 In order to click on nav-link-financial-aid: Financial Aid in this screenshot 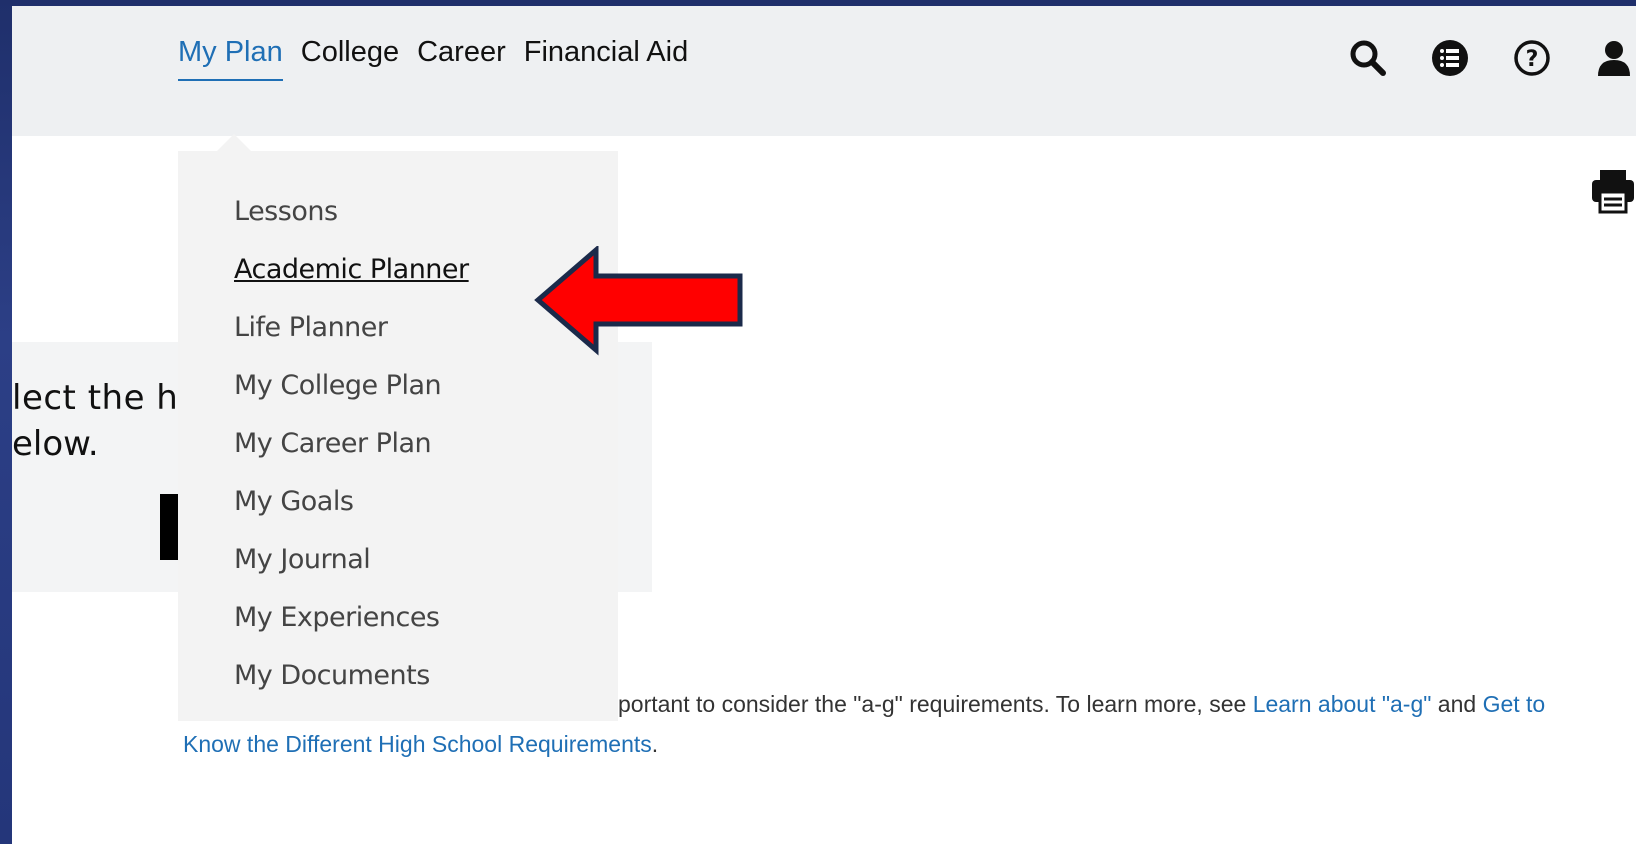, I will do `click(606, 58)`.